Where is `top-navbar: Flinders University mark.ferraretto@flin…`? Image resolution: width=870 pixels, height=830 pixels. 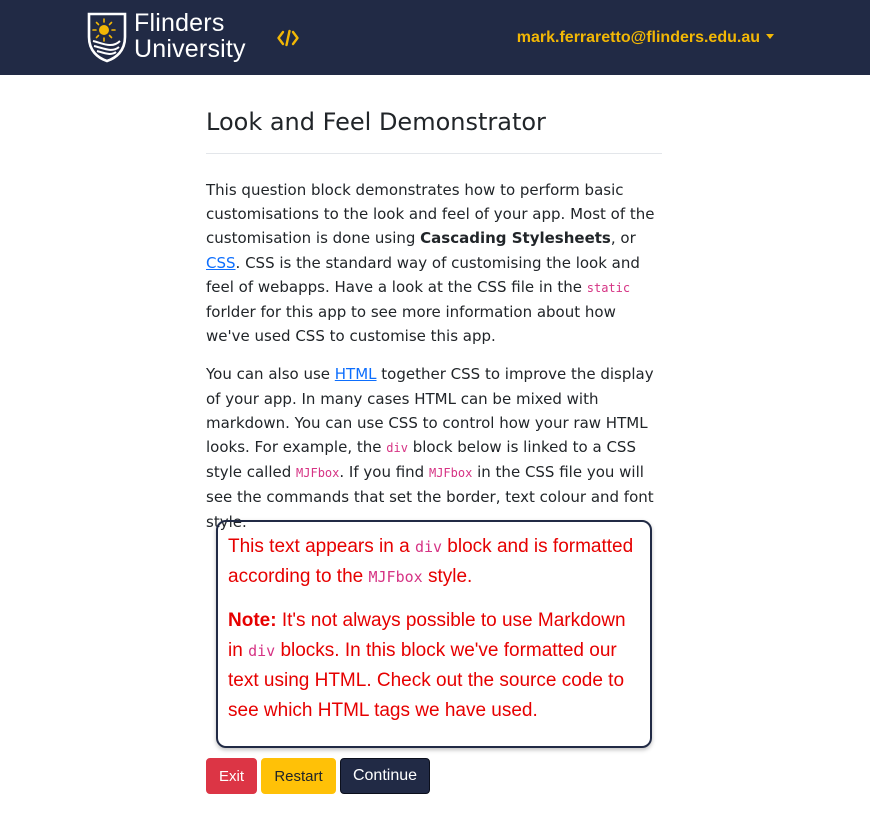 top-navbar: Flinders University mark.ferraretto@flin… is located at coordinates (435, 37).